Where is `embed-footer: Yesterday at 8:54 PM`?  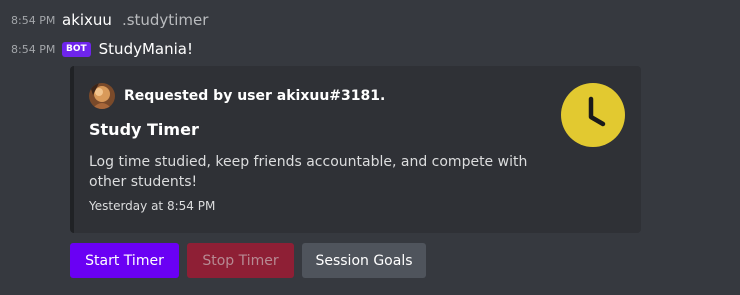
embed-footer: Yesterday at 8:54 PM is located at coordinates (152, 206).